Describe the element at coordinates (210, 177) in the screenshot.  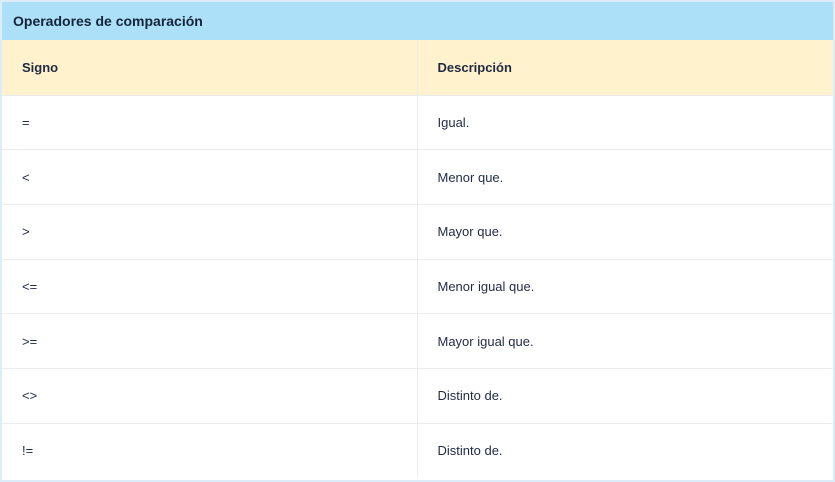
I see `cell-signo: <` at that location.